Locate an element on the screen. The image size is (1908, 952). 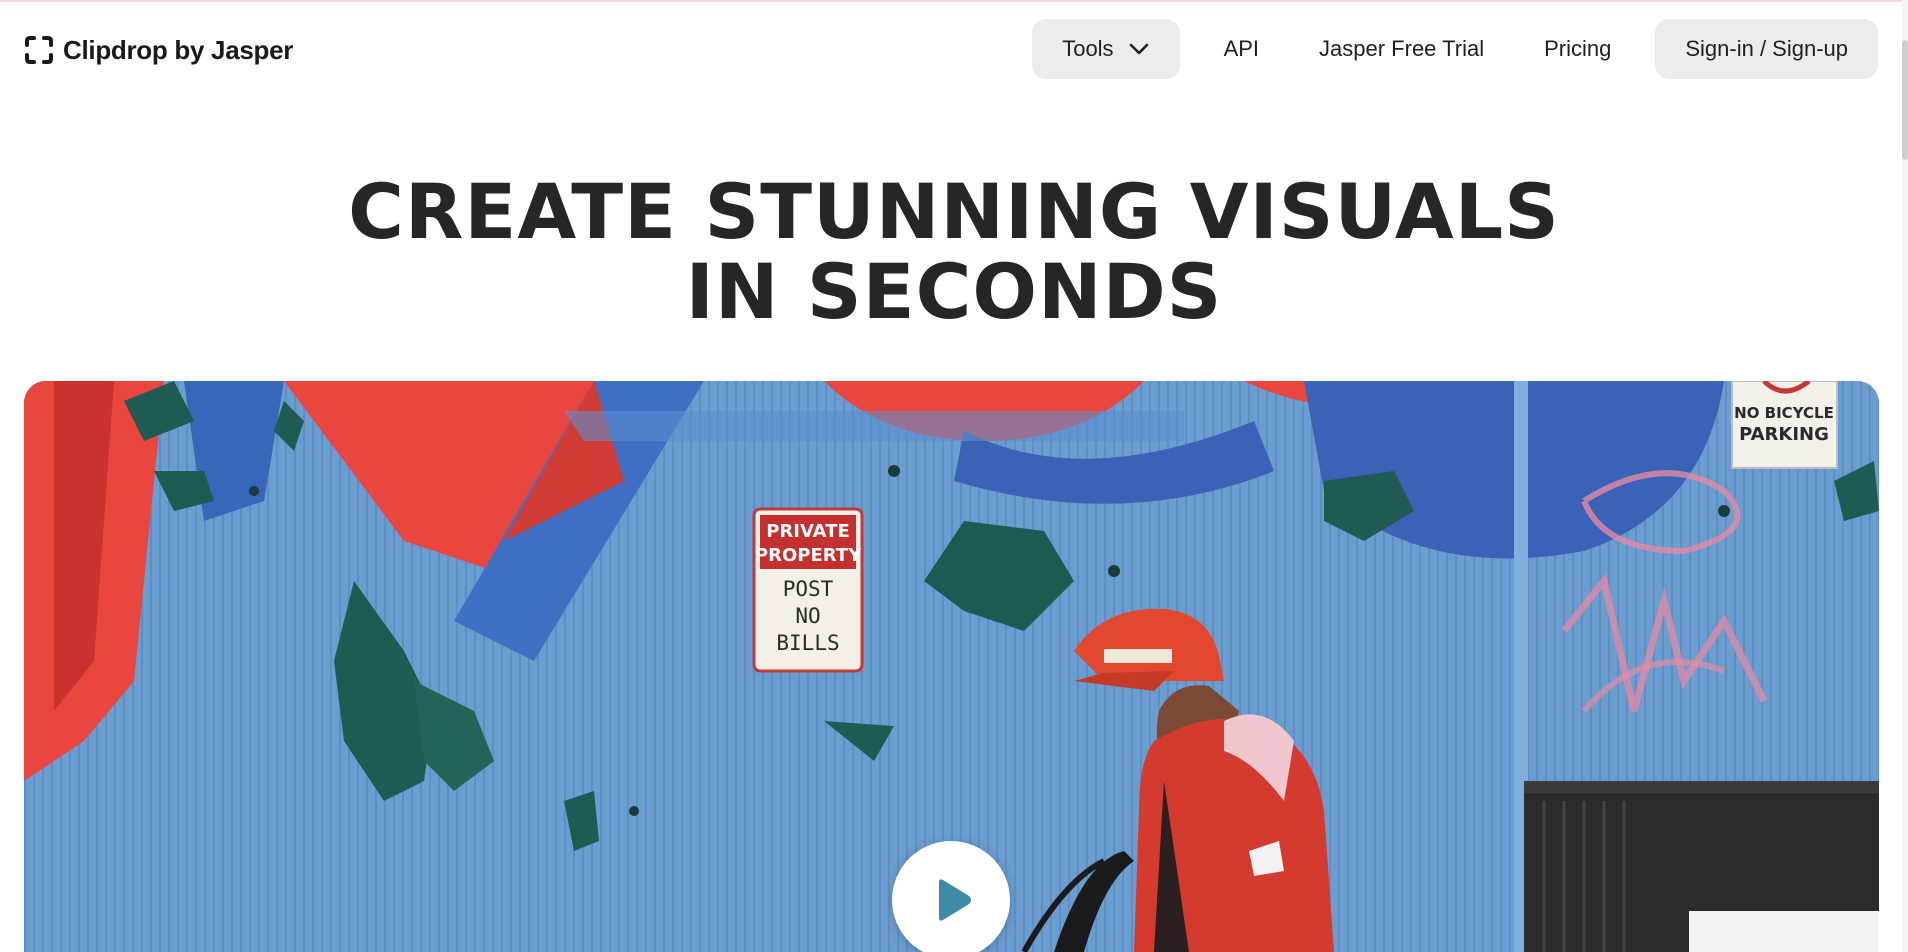
sign-post: POST is located at coordinates (808, 589).